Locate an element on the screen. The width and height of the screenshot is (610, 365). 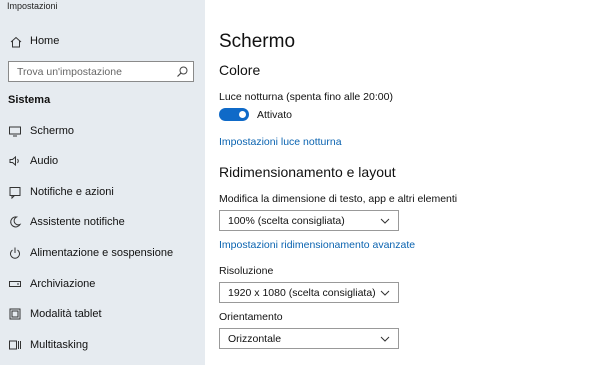
sidebar-item-label: Alimentazione e sospensione is located at coordinates (102, 253).